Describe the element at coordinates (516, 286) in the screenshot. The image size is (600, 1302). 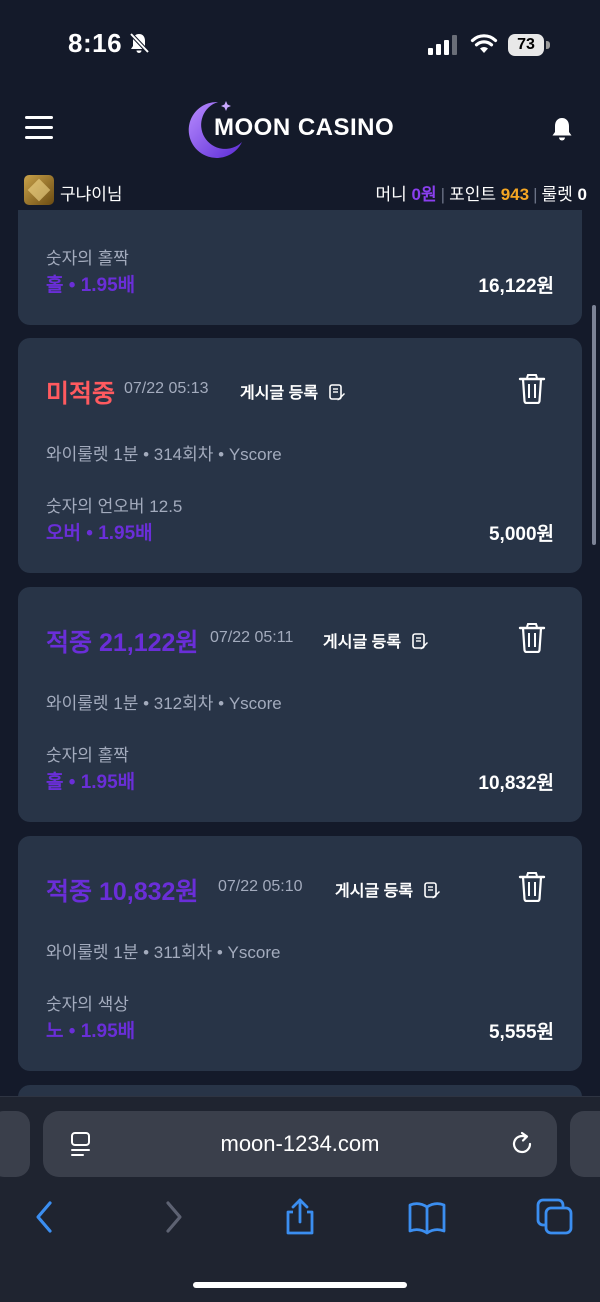
I see `bet-amount: 16,122원` at that location.